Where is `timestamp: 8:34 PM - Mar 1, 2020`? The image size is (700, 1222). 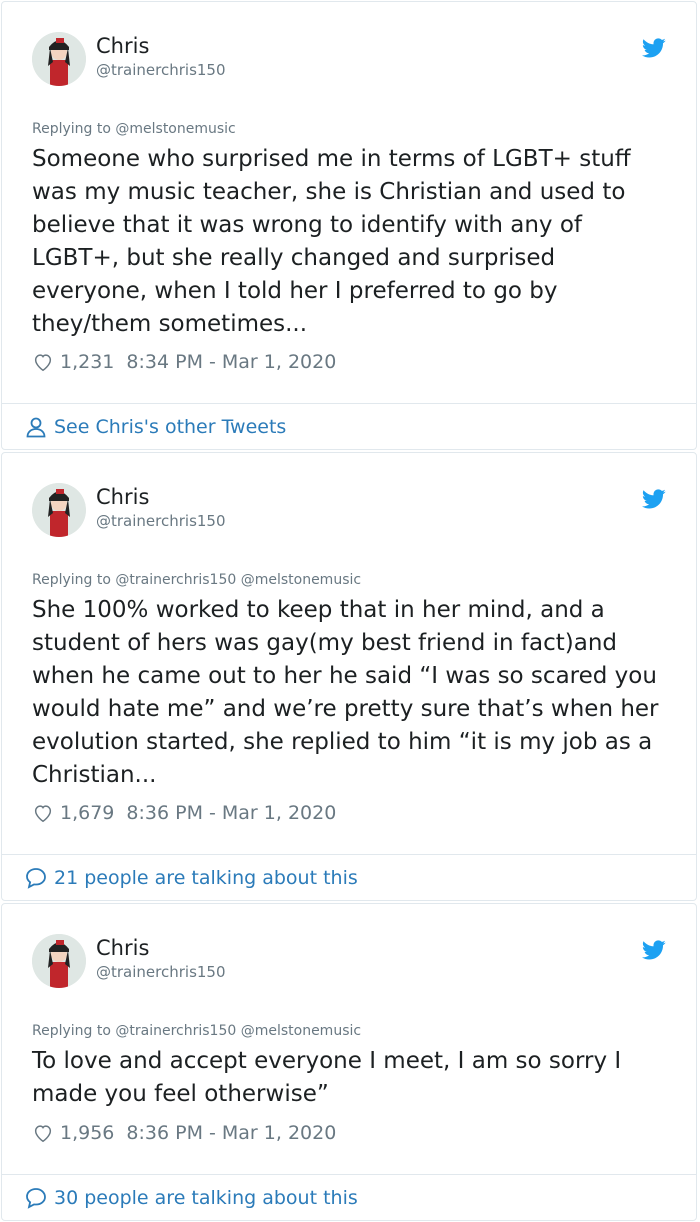
timestamp: 8:34 PM - Mar 1, 2020 is located at coordinates (231, 362).